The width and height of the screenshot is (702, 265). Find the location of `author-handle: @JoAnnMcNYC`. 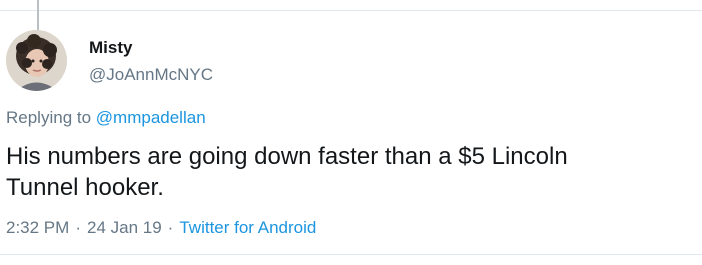

author-handle: @JoAnnMcNYC is located at coordinates (151, 75).